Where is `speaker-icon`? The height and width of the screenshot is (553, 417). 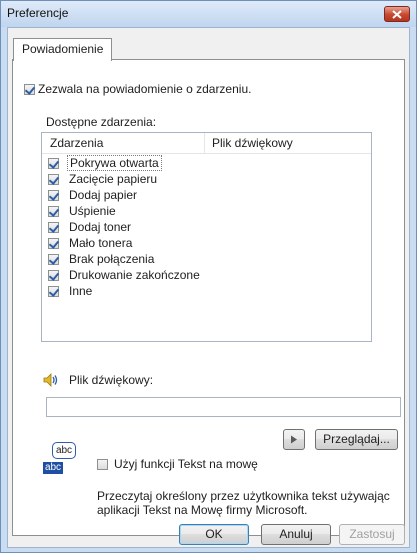
speaker-icon is located at coordinates (50, 380).